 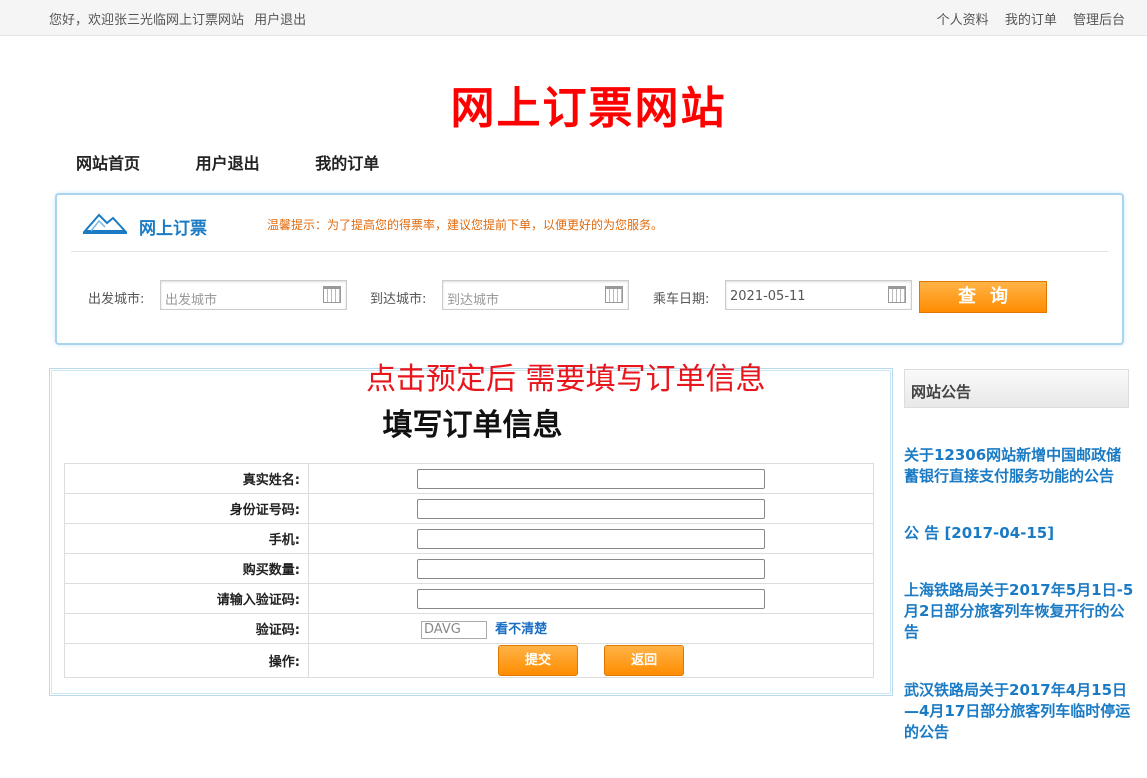 I want to click on table-row: 验证码: DAVG 看不清楚, so click(x=469, y=628).